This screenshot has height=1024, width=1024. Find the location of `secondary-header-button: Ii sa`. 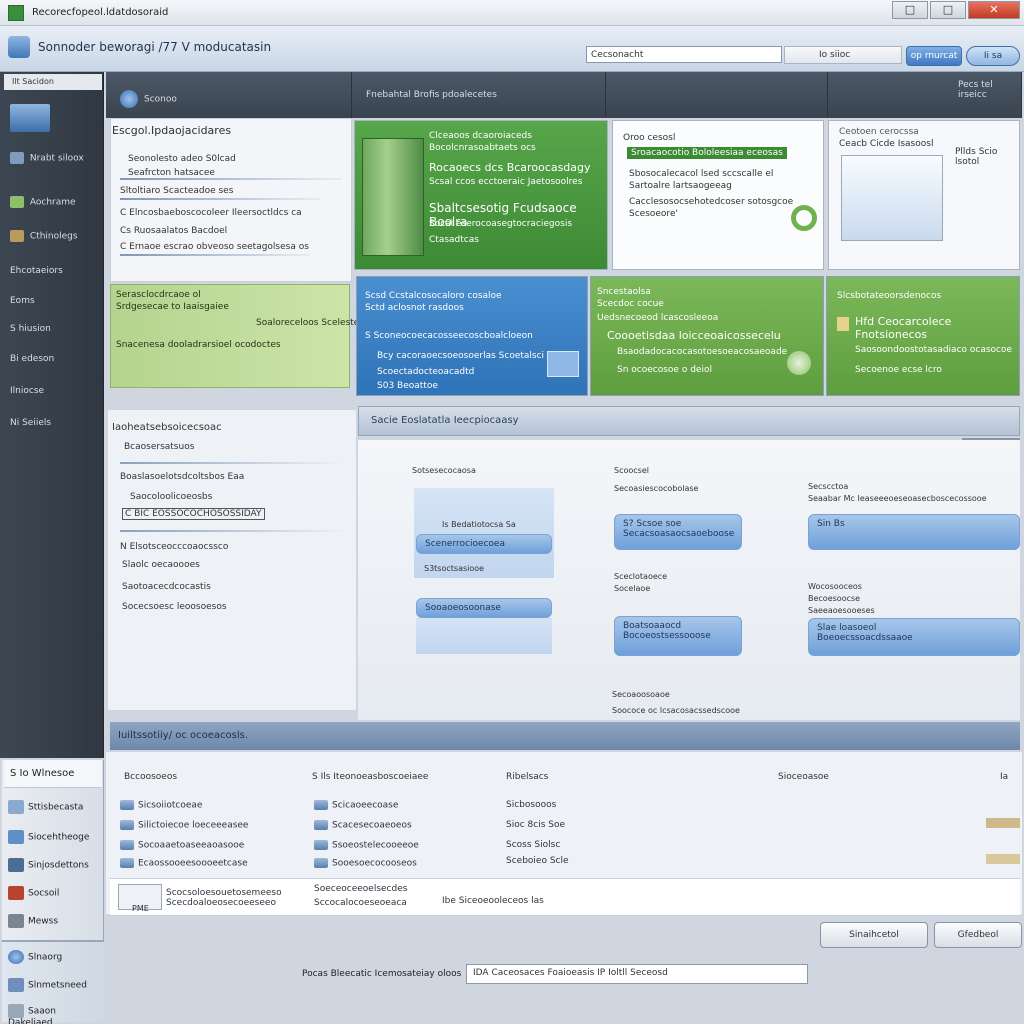

secondary-header-button: Ii sa is located at coordinates (993, 56).